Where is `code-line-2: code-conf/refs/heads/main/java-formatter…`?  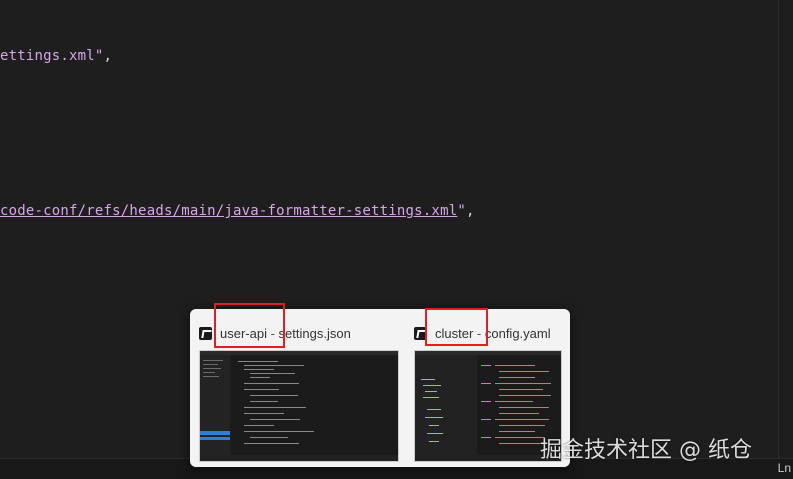 code-line-2: code-conf/refs/heads/main/java-formatter… is located at coordinates (237, 211).